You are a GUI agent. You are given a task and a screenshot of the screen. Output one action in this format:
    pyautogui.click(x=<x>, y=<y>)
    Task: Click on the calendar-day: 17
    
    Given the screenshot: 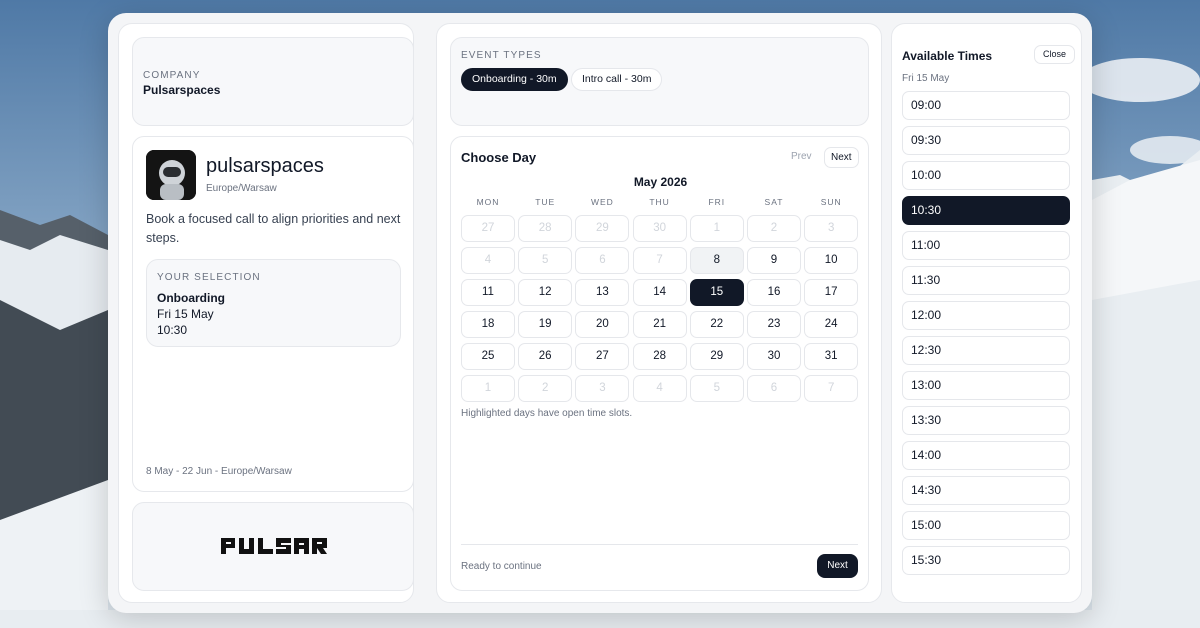 What is the action you would take?
    pyautogui.click(x=831, y=292)
    